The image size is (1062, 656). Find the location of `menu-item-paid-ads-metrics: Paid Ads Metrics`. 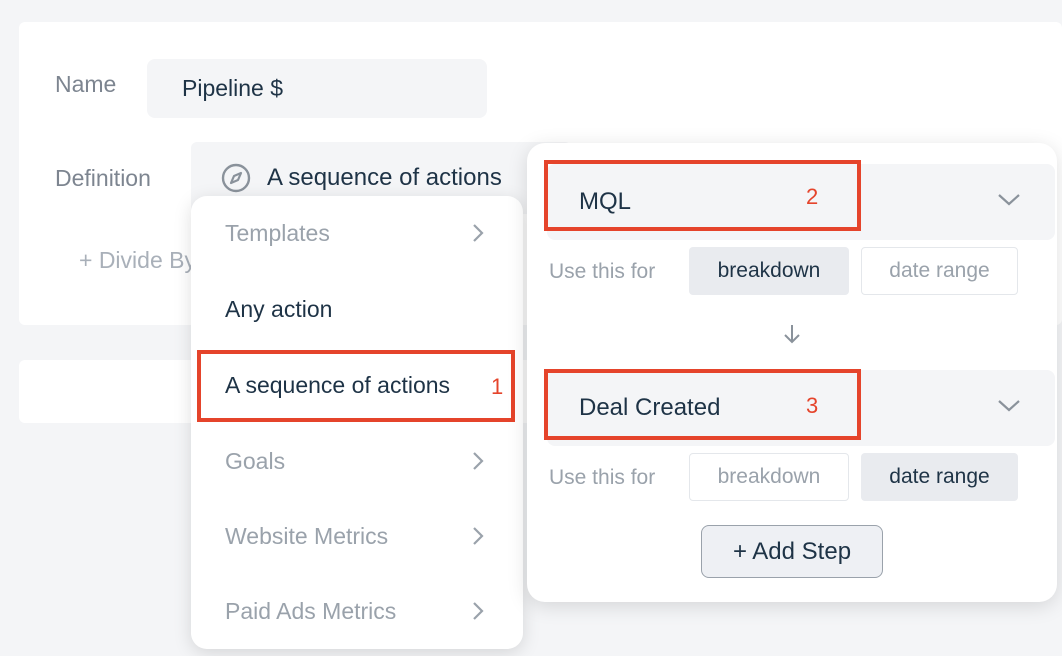

menu-item-paid-ads-metrics: Paid Ads Metrics is located at coordinates (355, 611).